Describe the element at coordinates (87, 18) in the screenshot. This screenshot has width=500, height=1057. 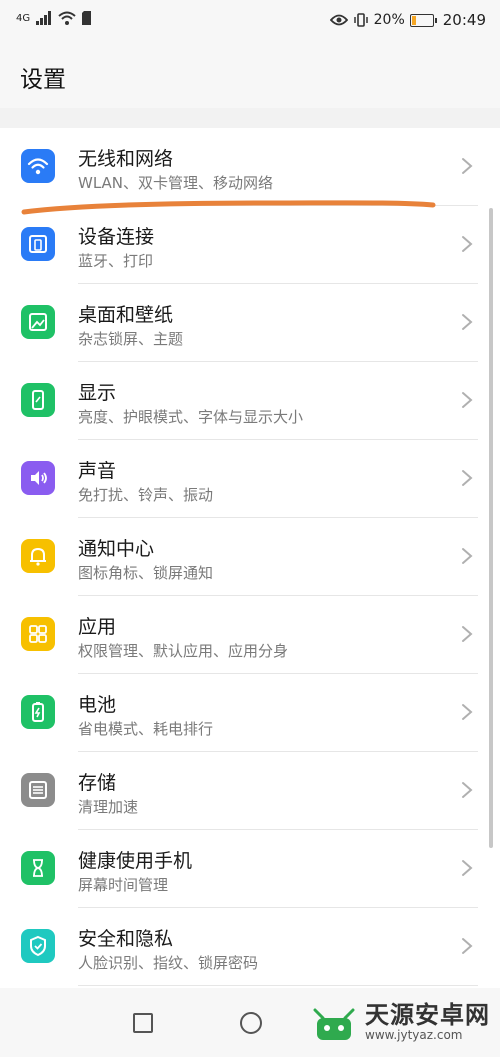
I see `sim-icon` at that location.